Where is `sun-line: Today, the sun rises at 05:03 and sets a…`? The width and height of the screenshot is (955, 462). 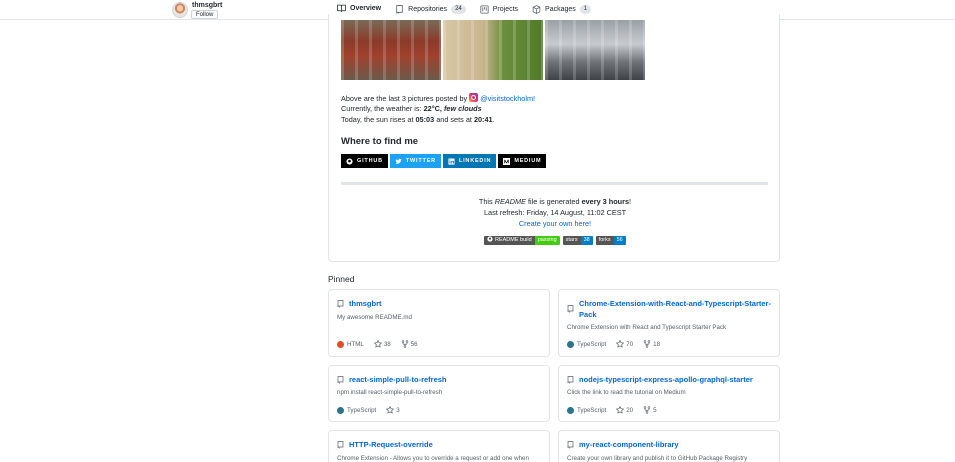
sun-line: Today, the sun rises at 05:03 and sets a… is located at coordinates (418, 119).